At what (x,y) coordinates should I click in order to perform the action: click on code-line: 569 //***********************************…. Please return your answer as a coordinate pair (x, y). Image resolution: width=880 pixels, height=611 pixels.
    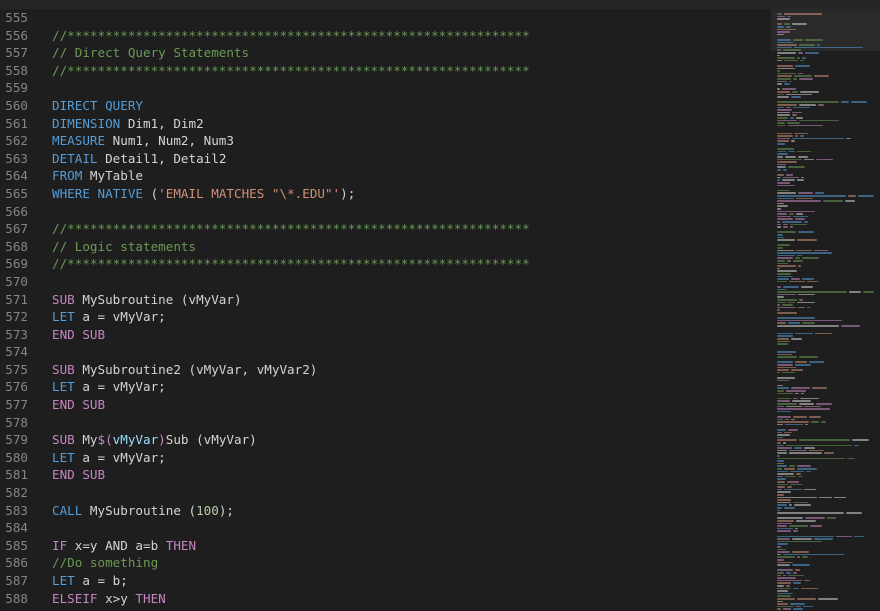
    Looking at the image, I should click on (385, 264).